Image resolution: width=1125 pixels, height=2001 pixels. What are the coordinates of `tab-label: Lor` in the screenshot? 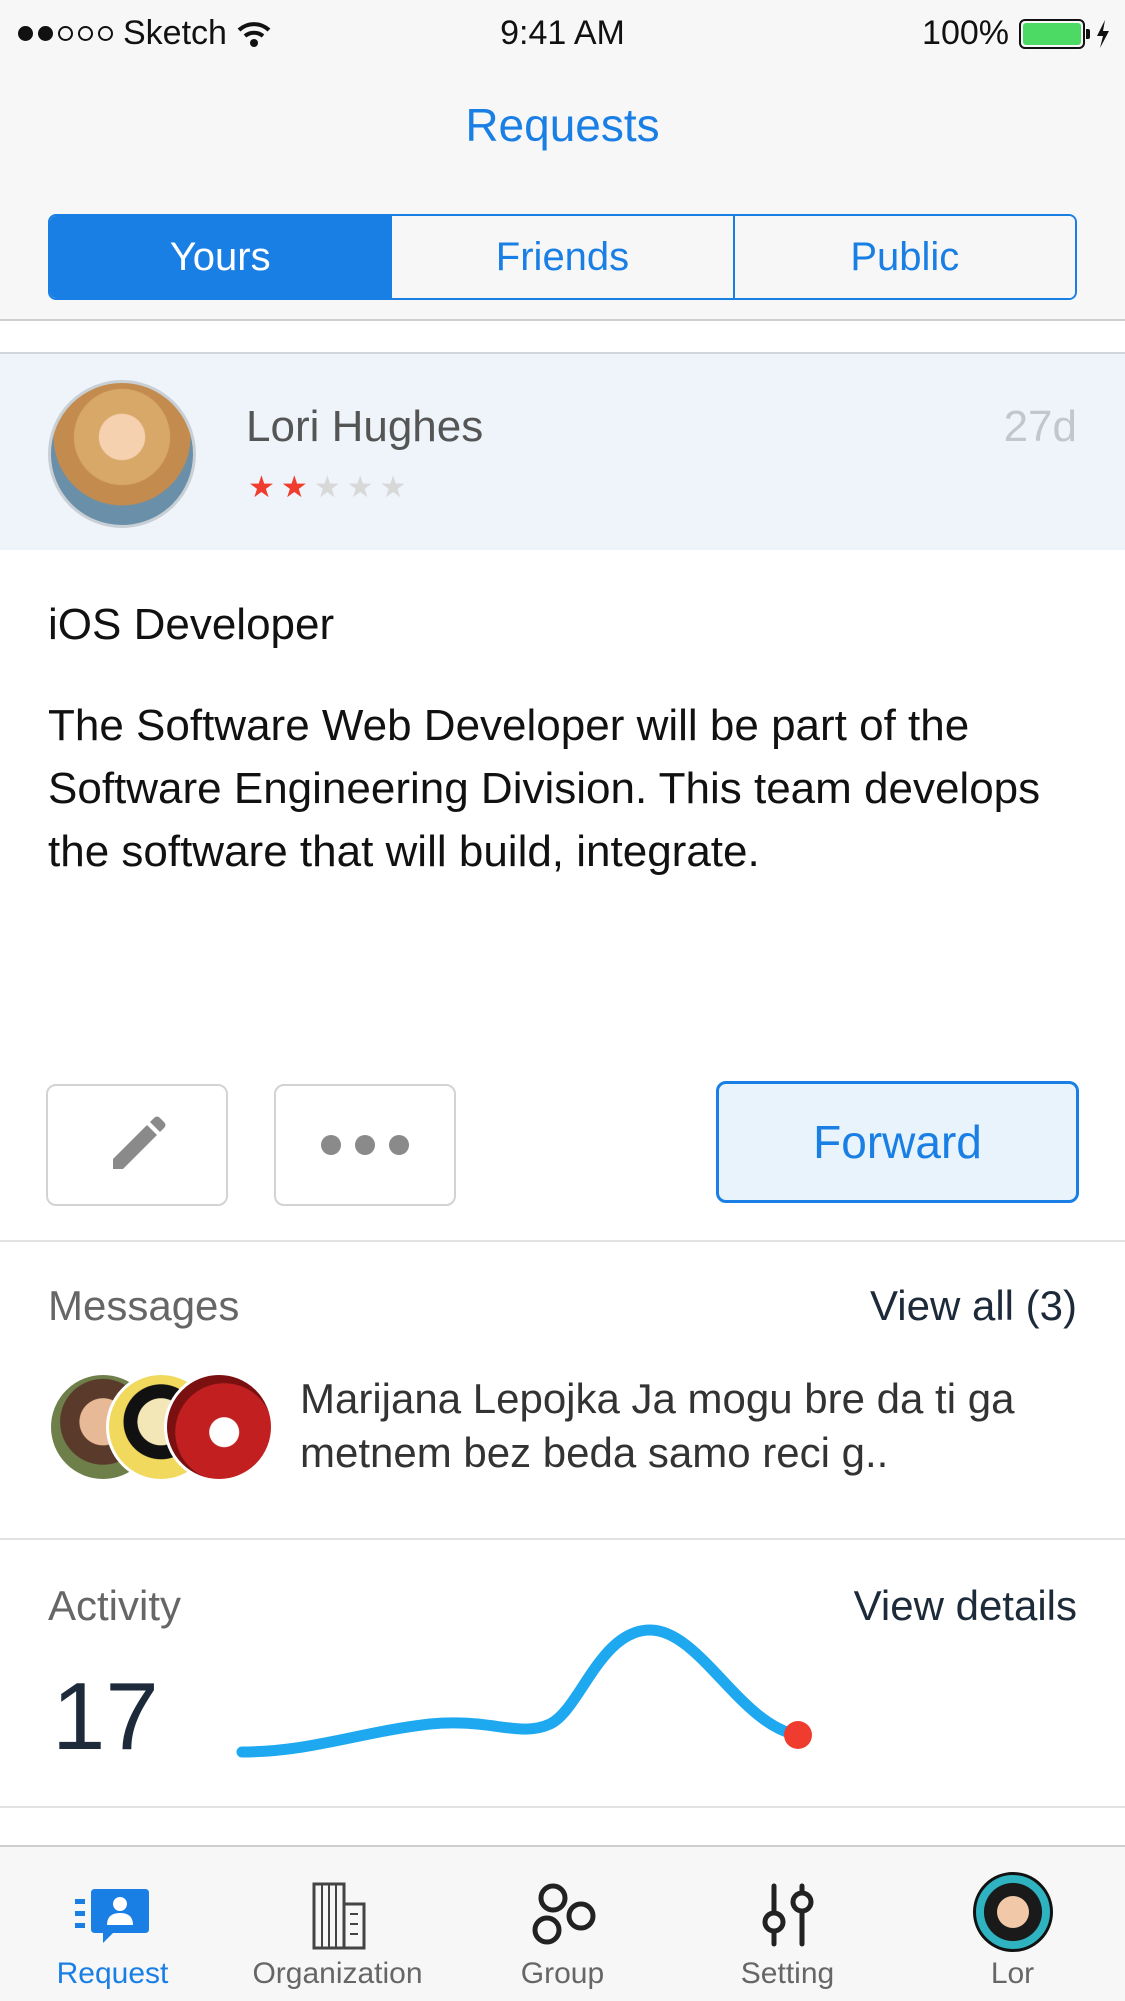 It's located at (1012, 1973).